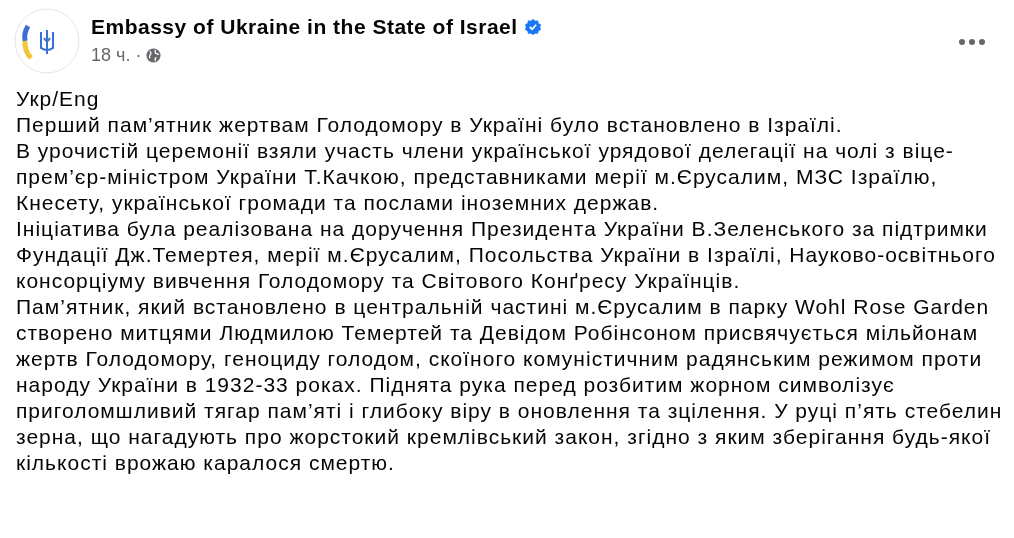 This screenshot has width=1014, height=538. Describe the element at coordinates (506, 255) in the screenshot. I see `post-paragraph: Ініціатива була реалізована на доручення Президента України В.Зеленського за підтримки Фундації Дж.Темертея, мерії м.Єрусалим, Посольства України в Ізраїлі, Науково-освітнього консорціуму вивчення Голодомору та Світового Конґресу Українців.` at that location.